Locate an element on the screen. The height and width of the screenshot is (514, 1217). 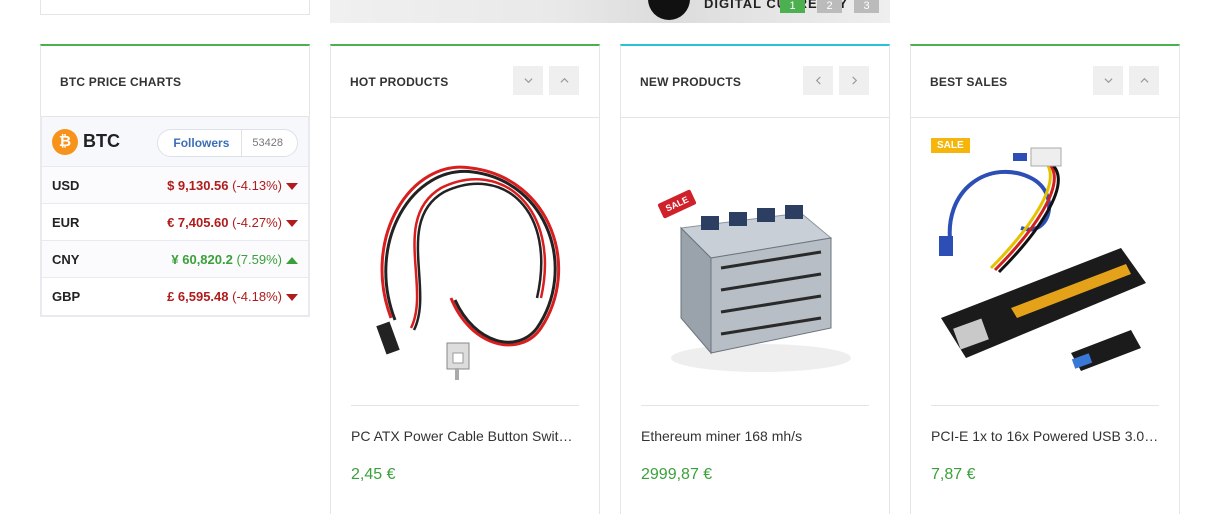
top-left-box is located at coordinates (175, 7).